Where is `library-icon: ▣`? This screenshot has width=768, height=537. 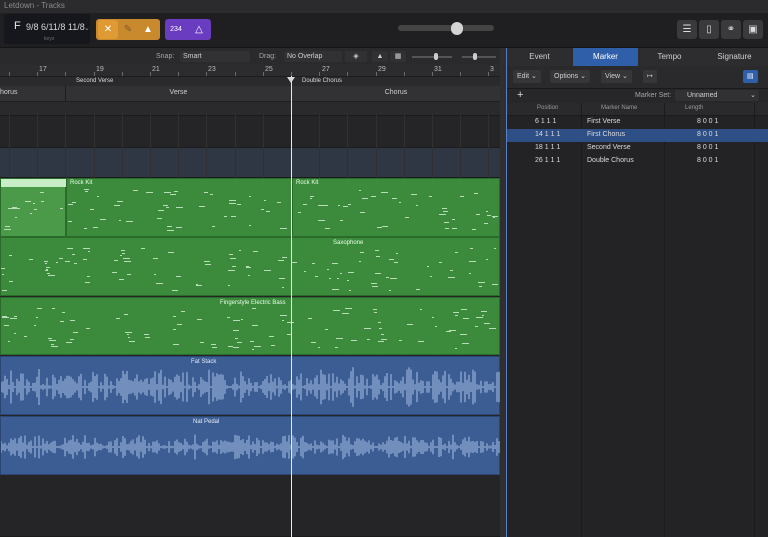 library-icon: ▣ is located at coordinates (753, 29).